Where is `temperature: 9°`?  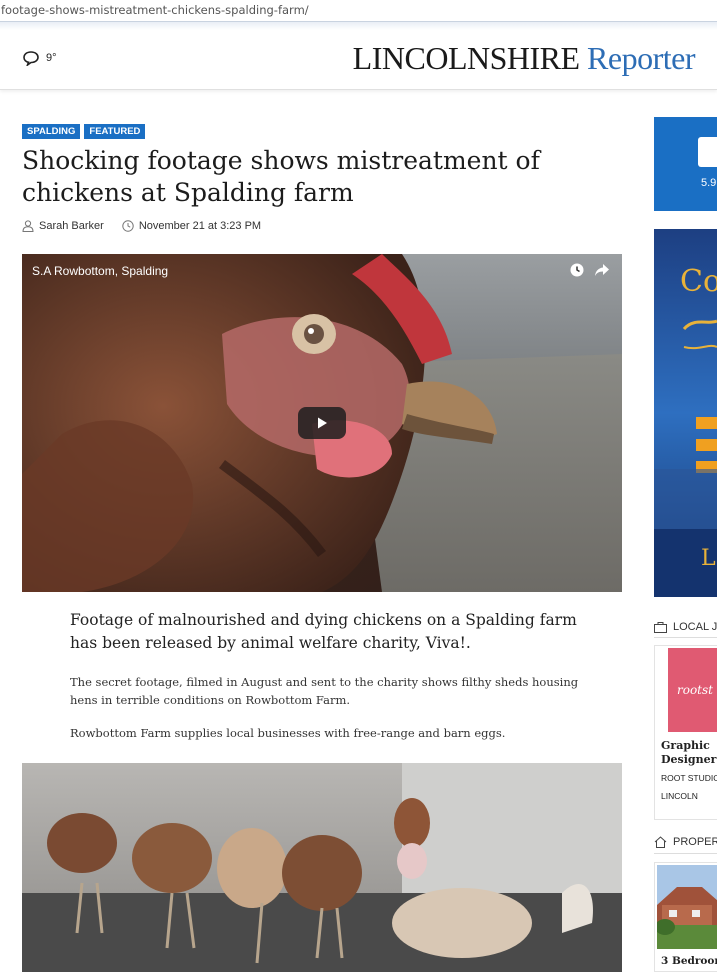 temperature: 9° is located at coordinates (51, 58).